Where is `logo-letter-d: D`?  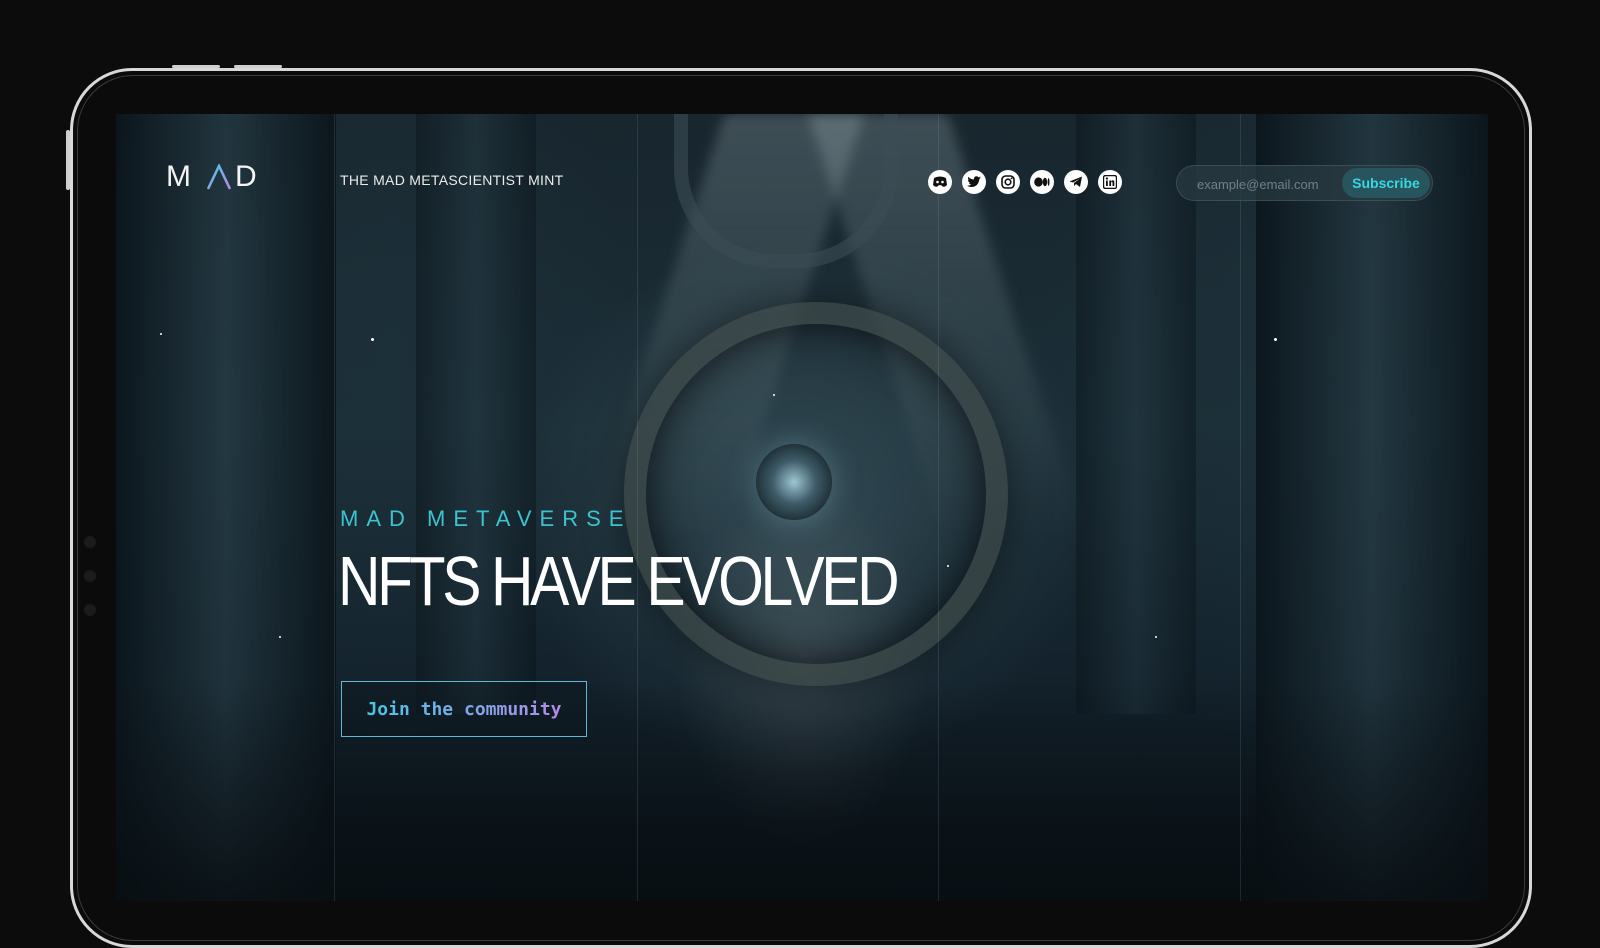 logo-letter-d: D is located at coordinates (251, 176).